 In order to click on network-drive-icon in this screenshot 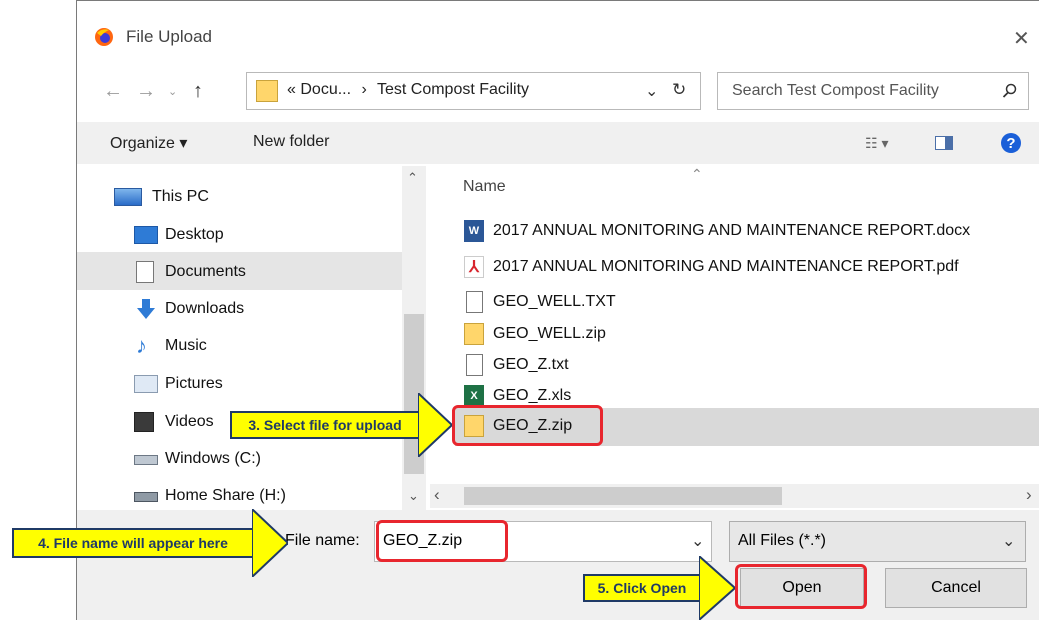, I will do `click(146, 497)`.